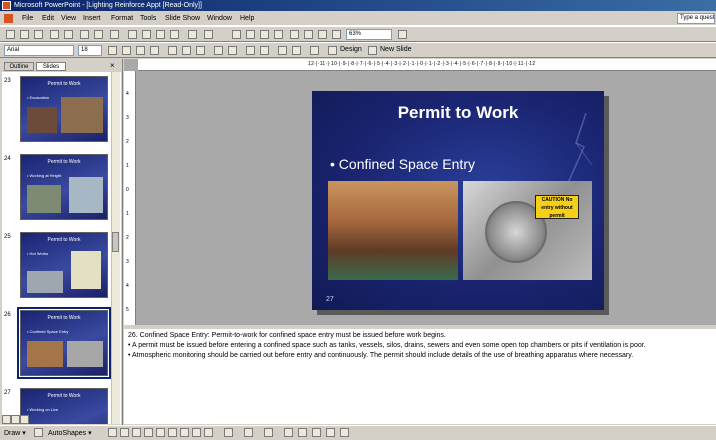 The image size is (716, 440). I want to click on line-style-icon, so click(288, 432).